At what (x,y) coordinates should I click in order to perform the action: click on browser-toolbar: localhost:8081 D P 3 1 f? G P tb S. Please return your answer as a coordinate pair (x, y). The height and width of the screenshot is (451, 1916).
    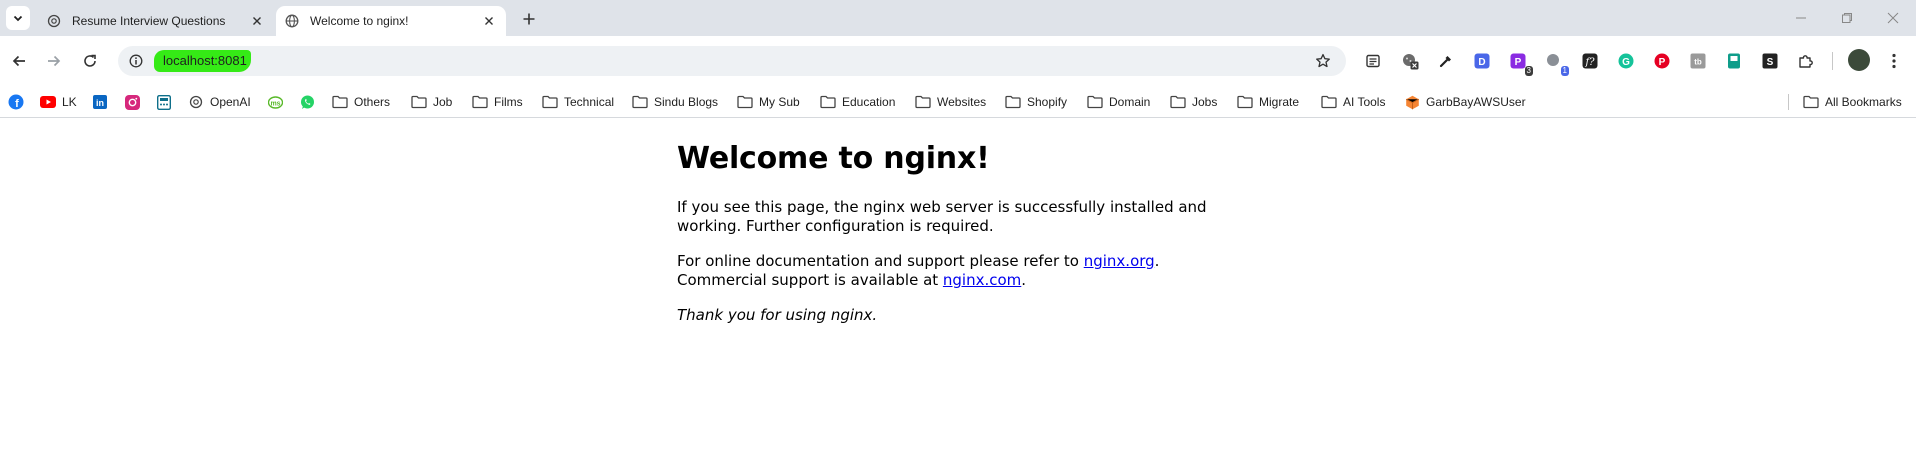
    Looking at the image, I should click on (958, 61).